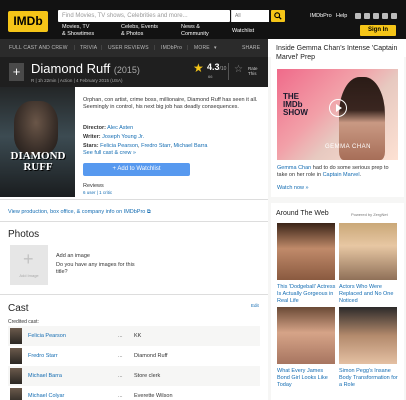 The height and width of the screenshot is (400, 406). I want to click on subnav-trivia: TRIVIA, so click(88, 48).